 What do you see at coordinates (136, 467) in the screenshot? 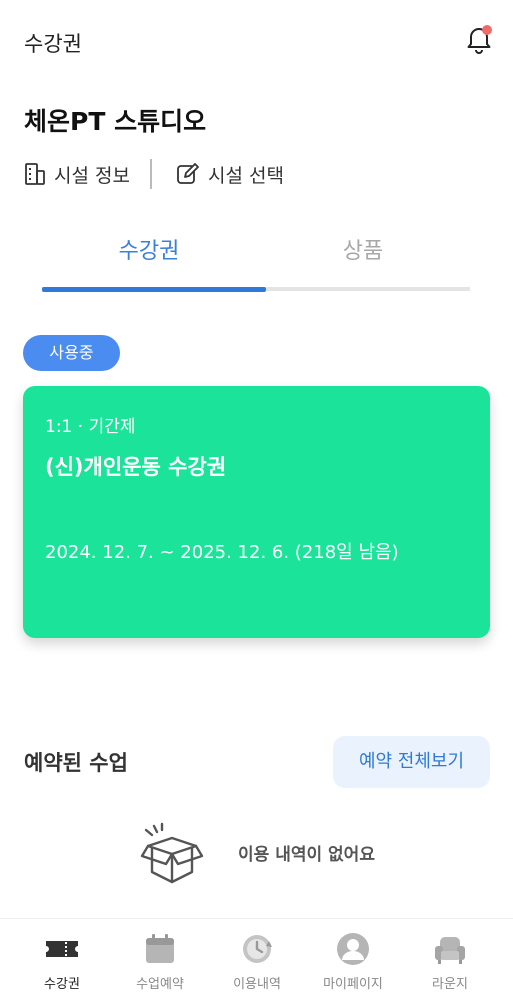
I see `pass-name: (신)개인운동 수강권` at bounding box center [136, 467].